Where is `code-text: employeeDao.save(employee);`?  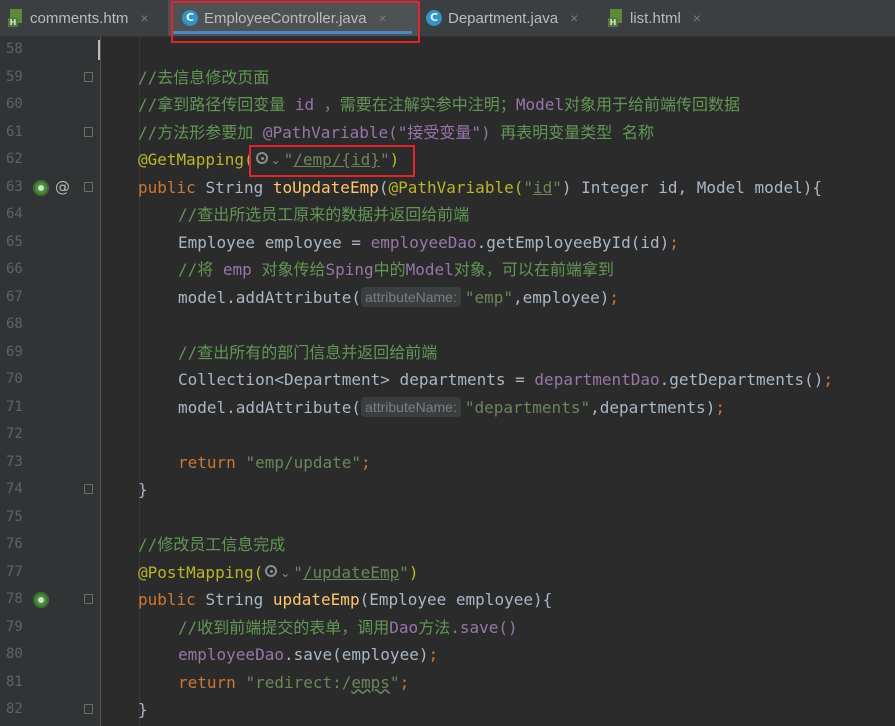 code-text: employeeDao.save(employee); is located at coordinates (308, 654).